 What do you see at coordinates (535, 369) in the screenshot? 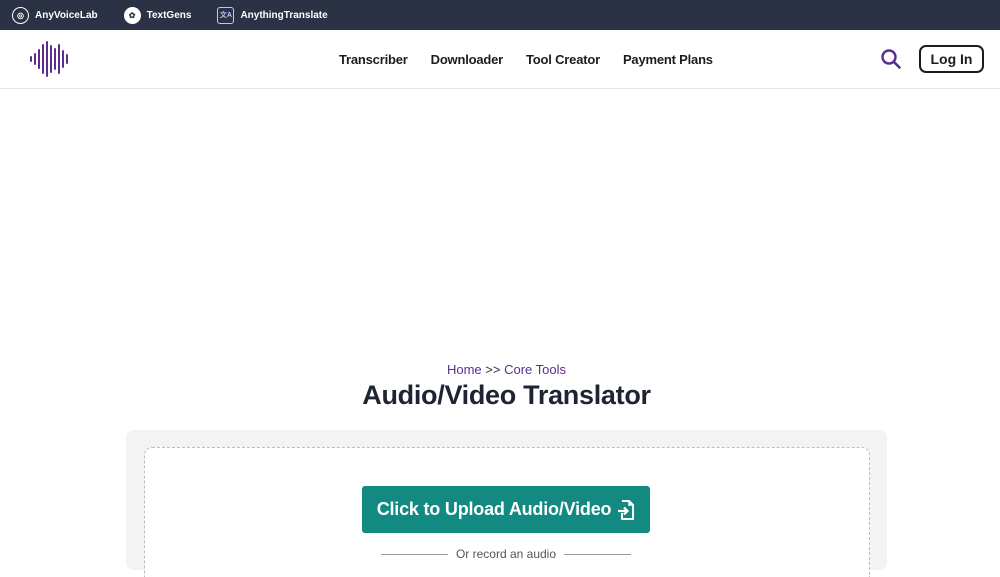
I see `breadcrumb-core-tools: Core Tools` at bounding box center [535, 369].